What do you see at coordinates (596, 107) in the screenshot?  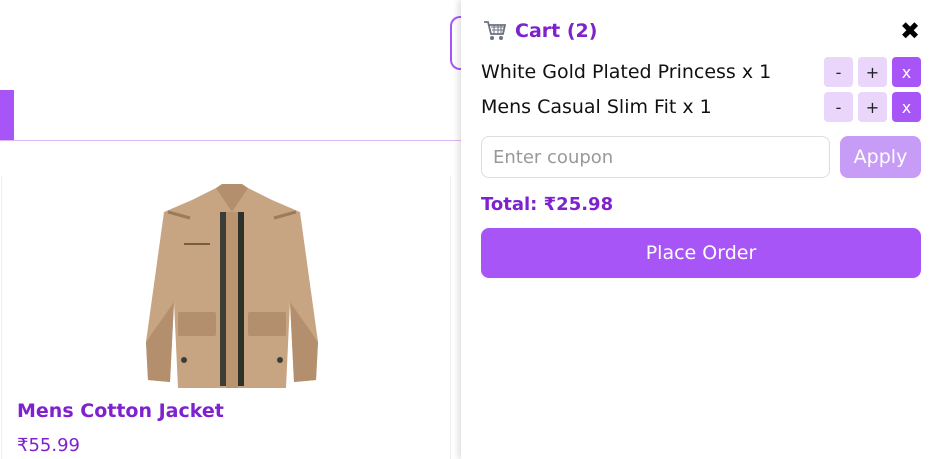 I see `cart-item-name: Mens Casual Slim Fit x 1` at bounding box center [596, 107].